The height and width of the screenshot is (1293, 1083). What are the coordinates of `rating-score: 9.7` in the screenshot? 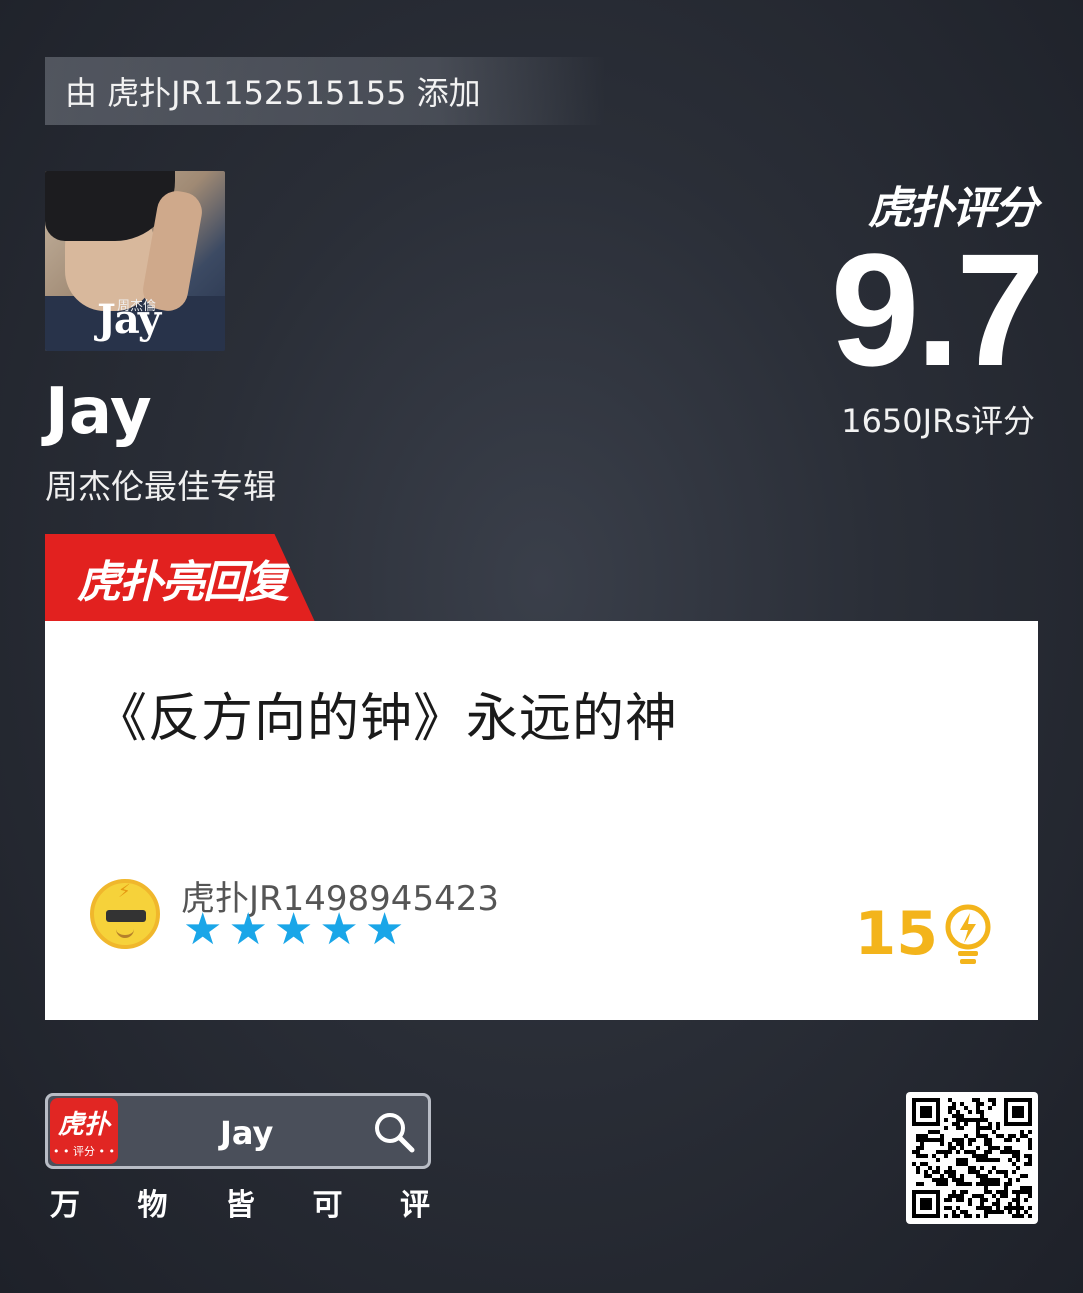 It's located at (937, 309).